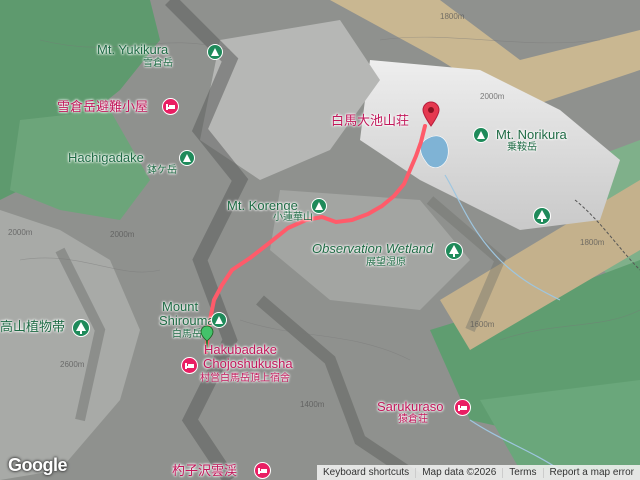 This screenshot has width=640, height=480. I want to click on map-data-text: Map data ©2026, so click(459, 472).